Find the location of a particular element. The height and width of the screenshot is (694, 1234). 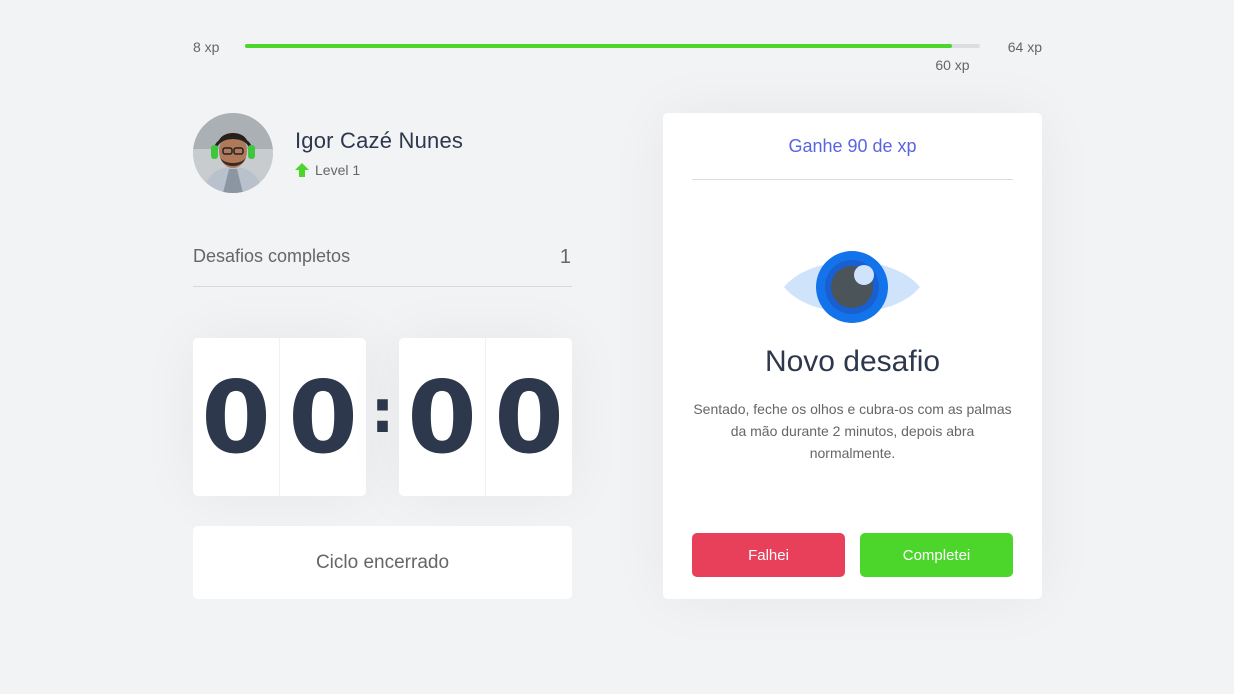

profile: Igor Cazé Nunes Level 1 is located at coordinates (328, 153).